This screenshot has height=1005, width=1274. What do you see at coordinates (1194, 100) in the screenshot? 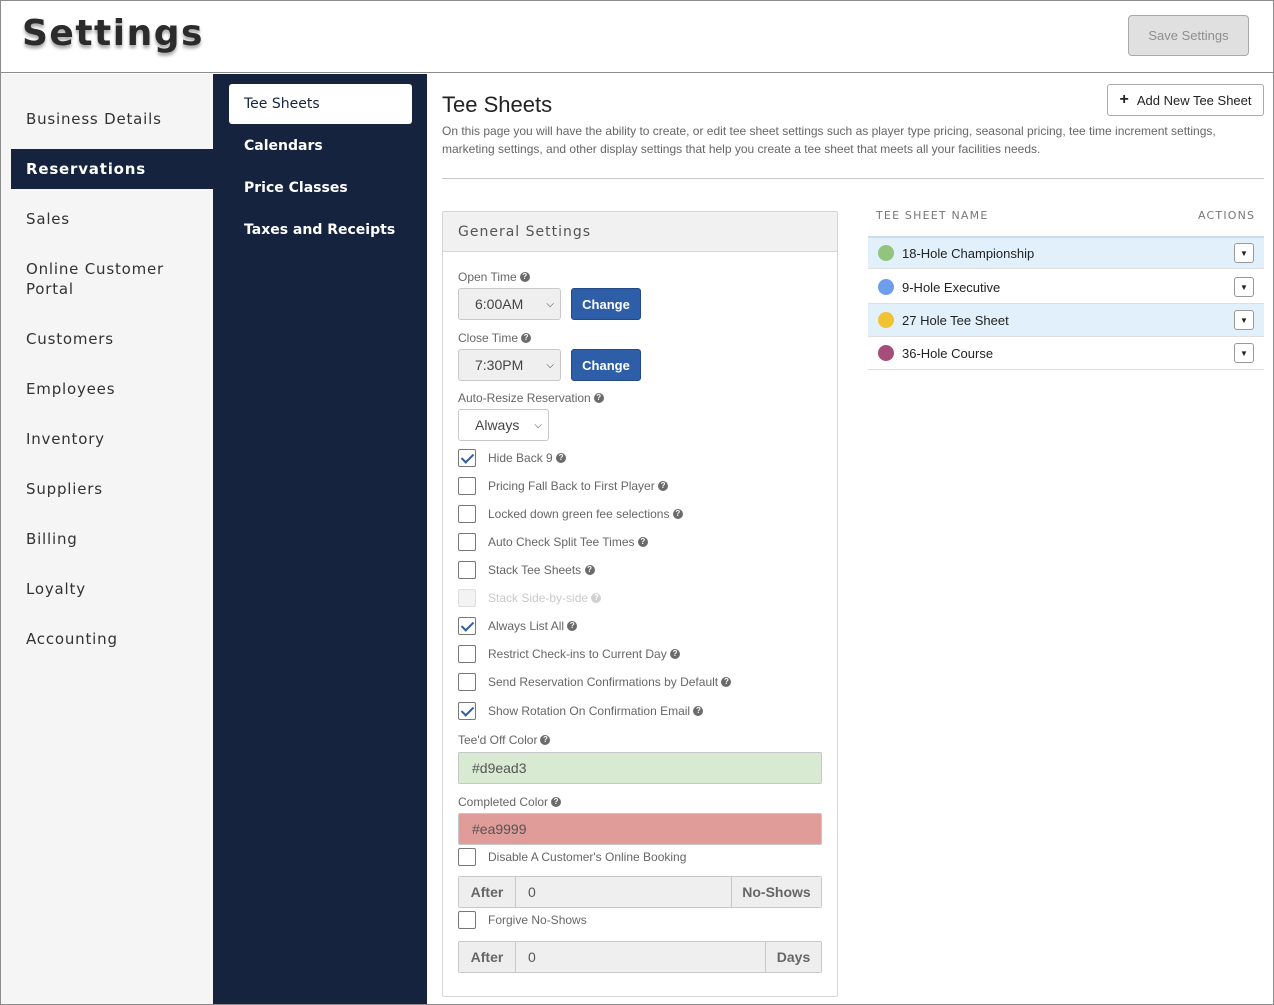
I see `add-new-tee-sheet-label: Add New Tee Sheet` at bounding box center [1194, 100].